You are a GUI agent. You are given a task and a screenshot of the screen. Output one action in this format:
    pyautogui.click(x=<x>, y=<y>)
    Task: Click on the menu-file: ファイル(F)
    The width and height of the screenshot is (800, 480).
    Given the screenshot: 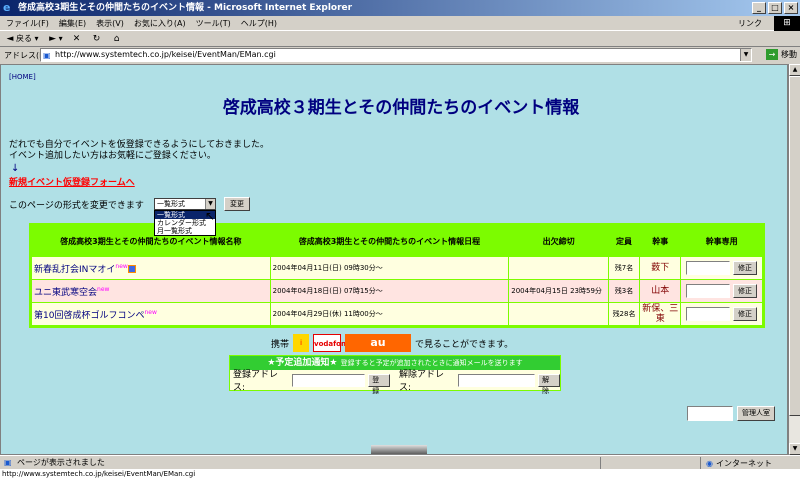 What is the action you would take?
    pyautogui.click(x=27, y=23)
    